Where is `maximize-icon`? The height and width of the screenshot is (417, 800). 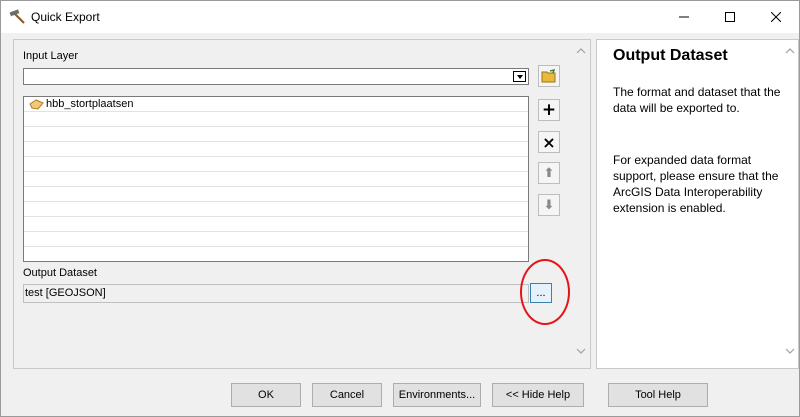 maximize-icon is located at coordinates (730, 17).